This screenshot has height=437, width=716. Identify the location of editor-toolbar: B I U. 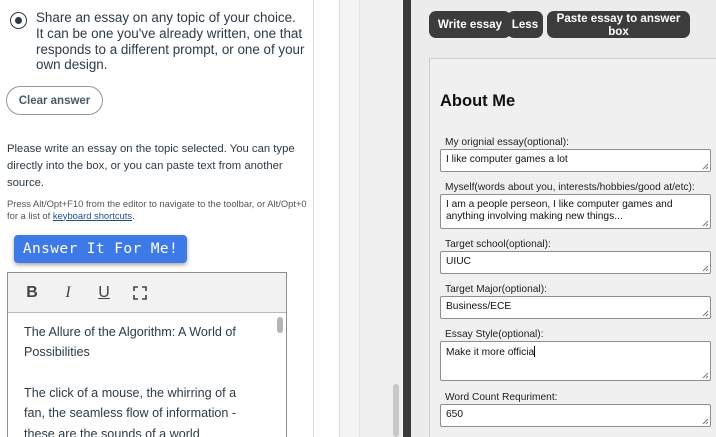
(147, 293).